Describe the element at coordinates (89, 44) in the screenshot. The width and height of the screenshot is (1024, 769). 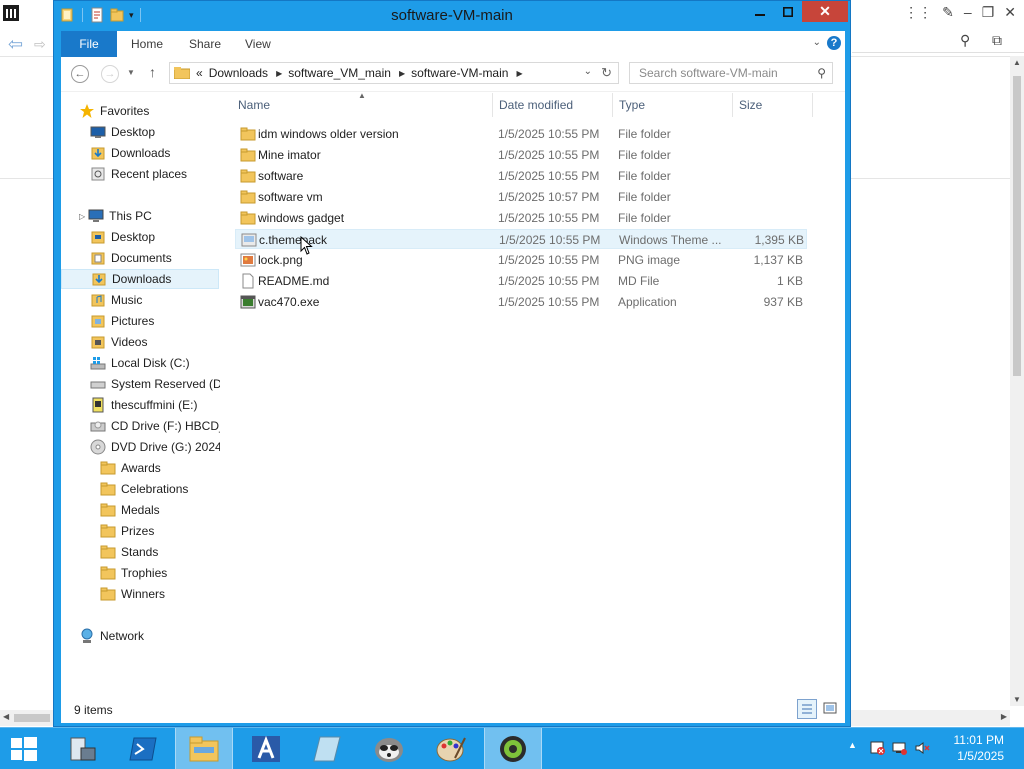
I see `tab-file: File` at that location.